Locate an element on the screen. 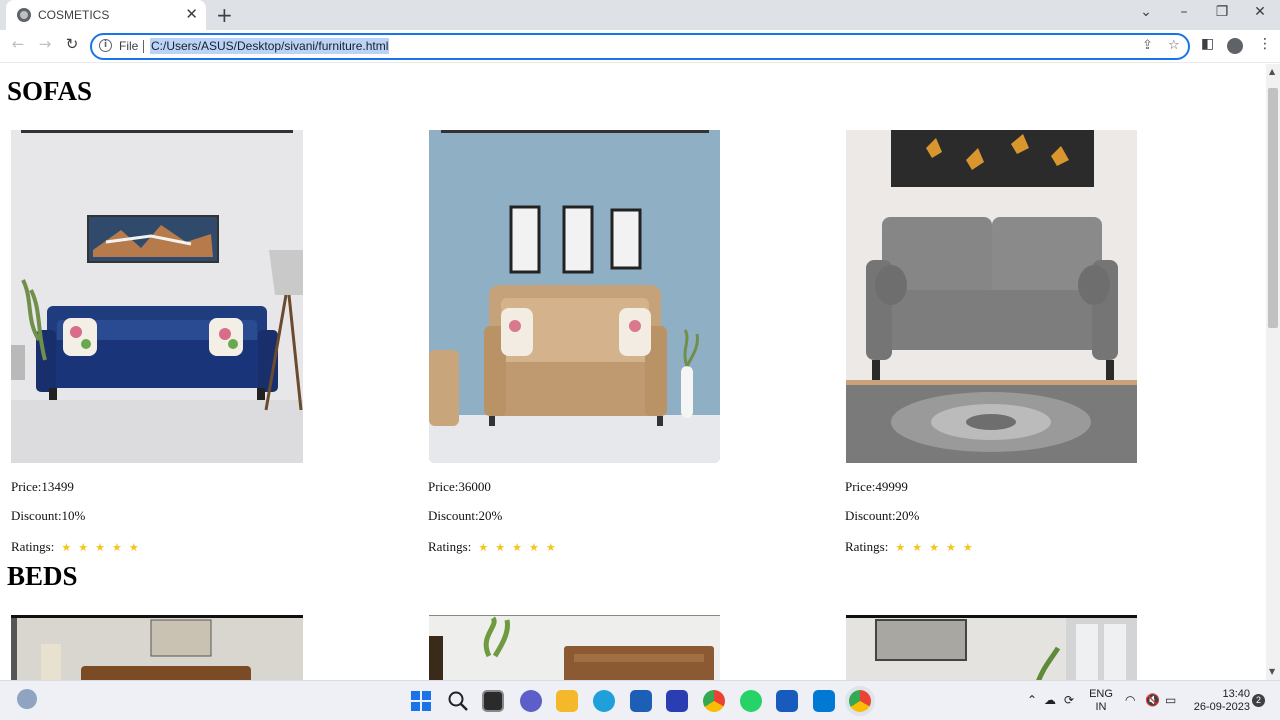 The width and height of the screenshot is (1280, 720). product-image-sofa-beige is located at coordinates (574, 296).